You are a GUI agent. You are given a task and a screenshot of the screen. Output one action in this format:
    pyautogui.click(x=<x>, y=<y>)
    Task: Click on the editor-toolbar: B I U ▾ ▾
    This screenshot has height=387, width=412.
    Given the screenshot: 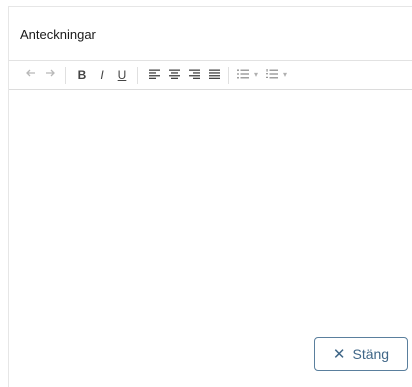 What is the action you would take?
    pyautogui.click(x=210, y=75)
    